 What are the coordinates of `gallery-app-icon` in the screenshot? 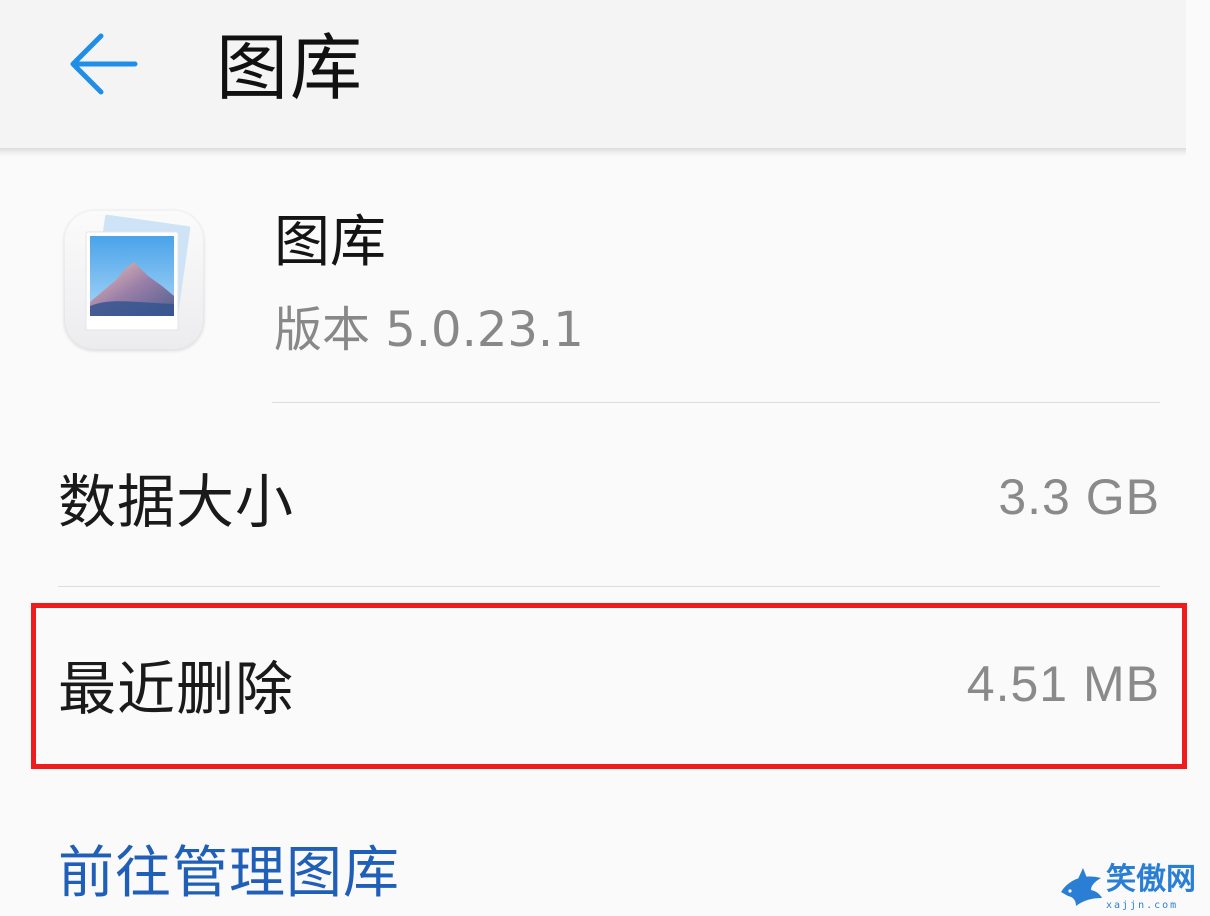 It's located at (134, 280).